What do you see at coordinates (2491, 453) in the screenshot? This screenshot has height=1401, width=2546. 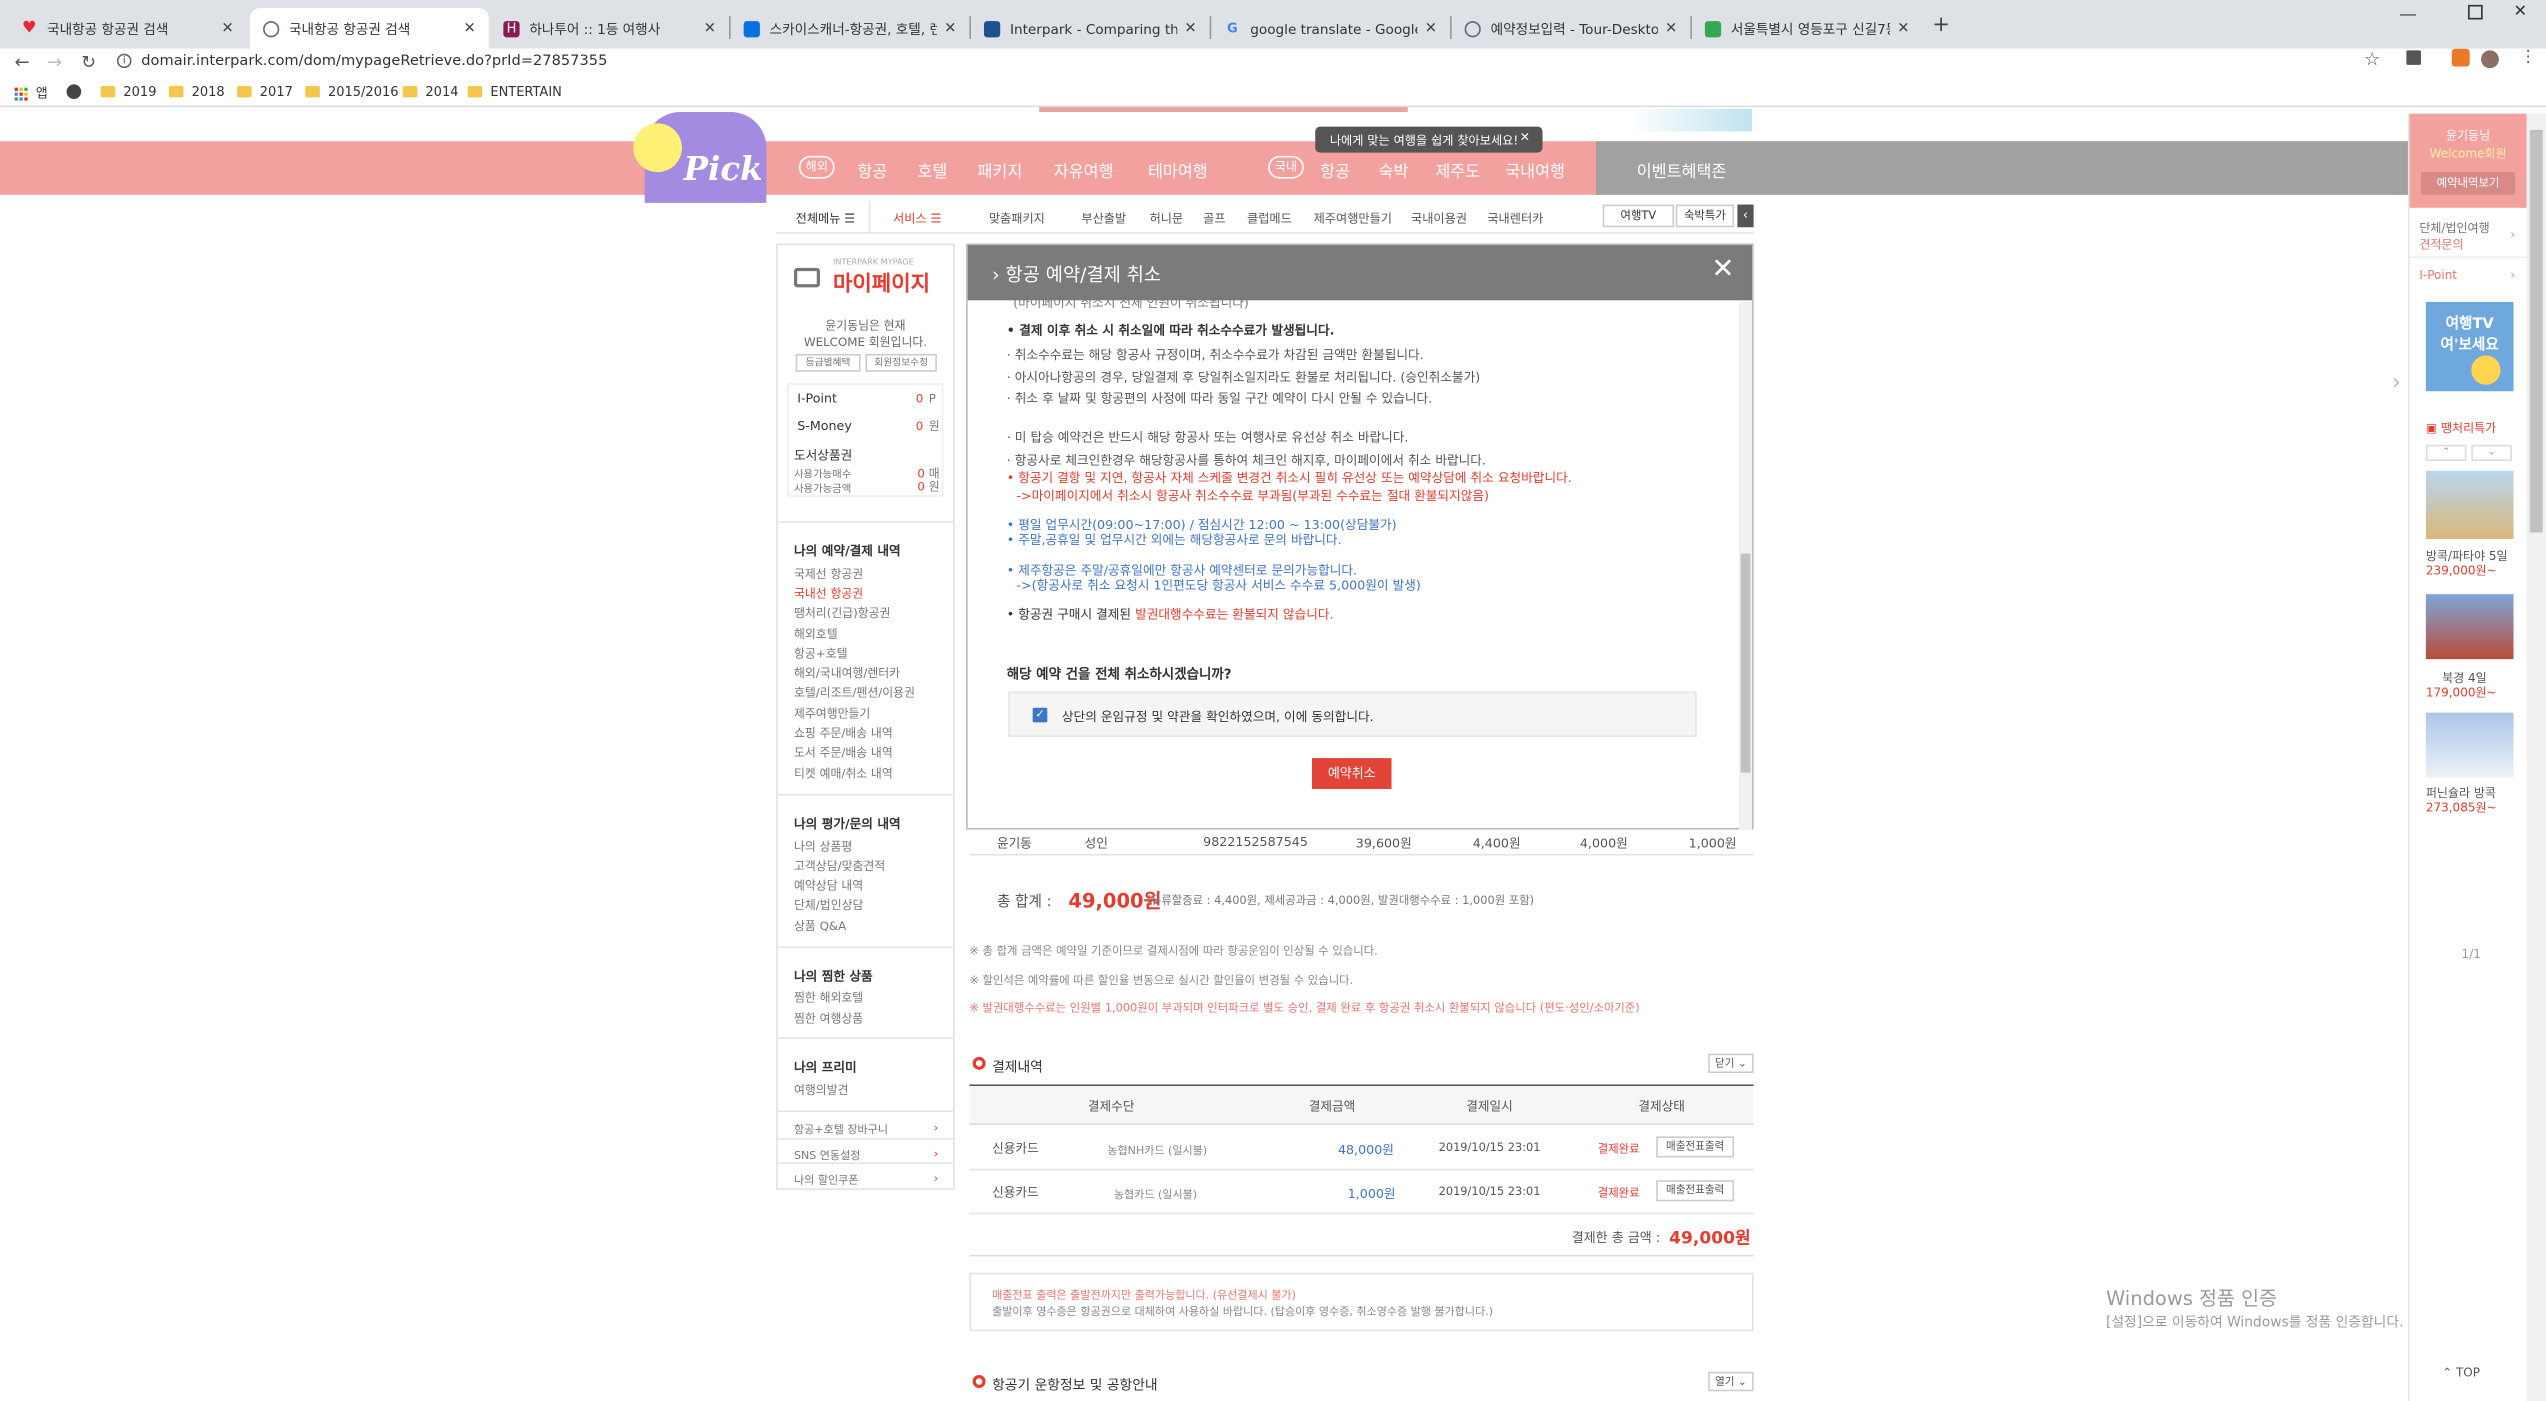 I see `next-arrow-icon: ⌄` at bounding box center [2491, 453].